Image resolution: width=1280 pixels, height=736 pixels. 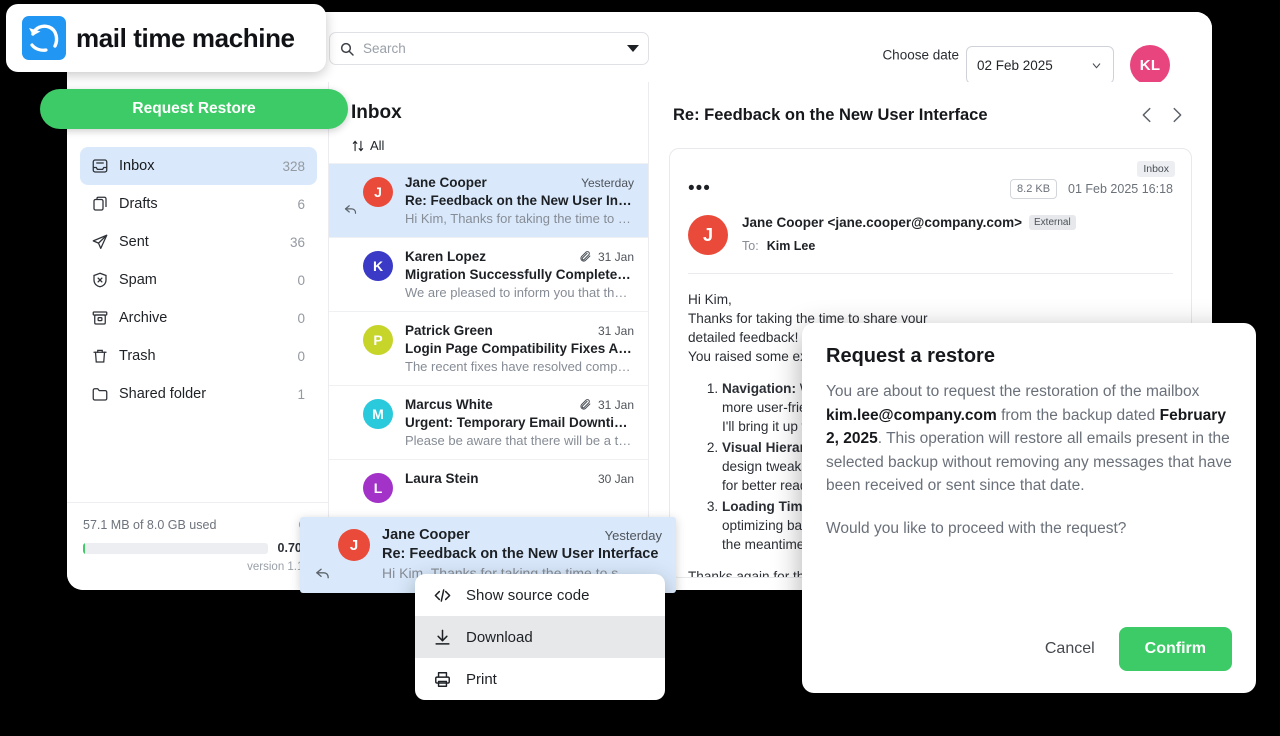 What do you see at coordinates (100, 280) in the screenshot?
I see `spam-shield-icon` at bounding box center [100, 280].